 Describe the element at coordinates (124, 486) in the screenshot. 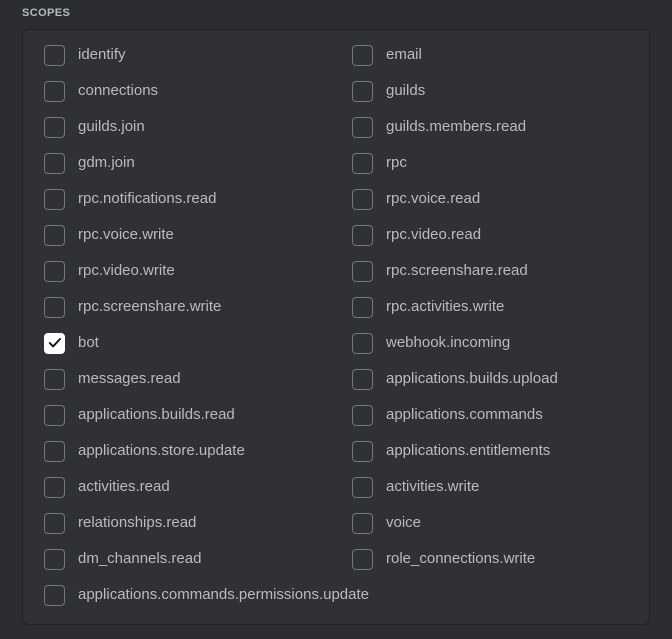

I see `scope-label: activities.read` at that location.